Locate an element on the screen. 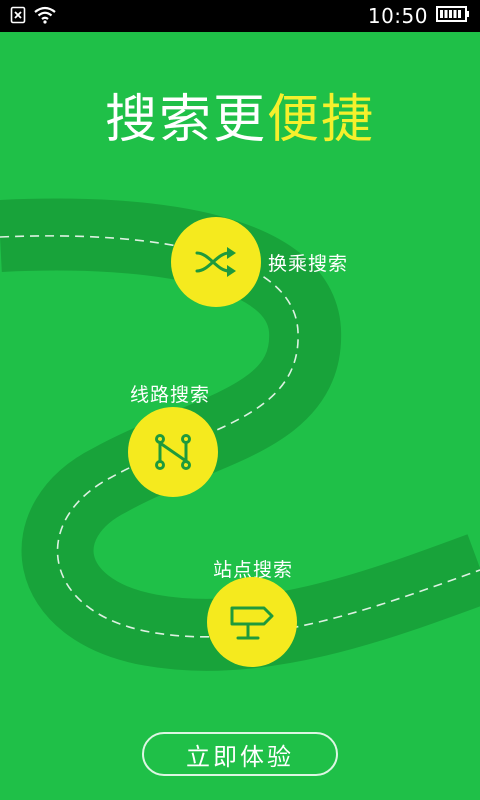  signpost-icon is located at coordinates (252, 622).